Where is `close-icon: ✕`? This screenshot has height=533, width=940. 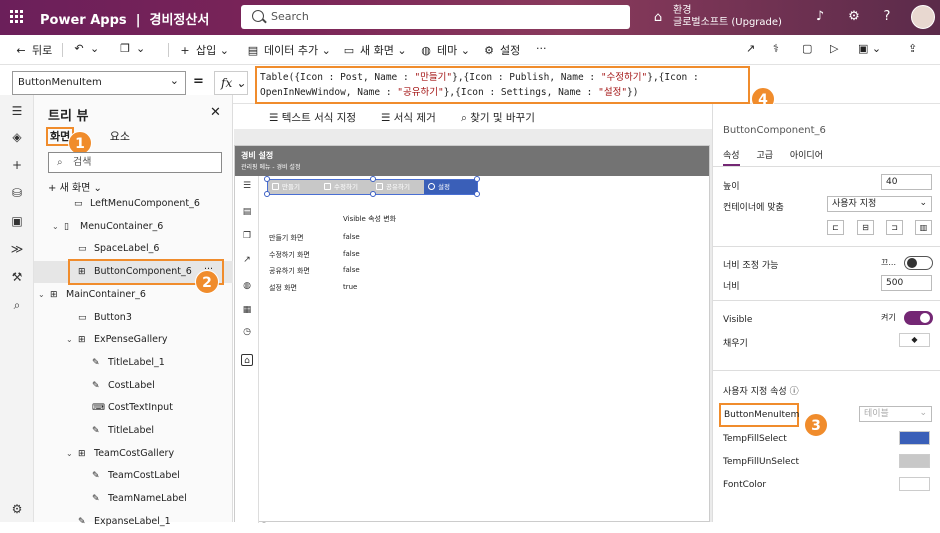 close-icon: ✕ is located at coordinates (215, 112).